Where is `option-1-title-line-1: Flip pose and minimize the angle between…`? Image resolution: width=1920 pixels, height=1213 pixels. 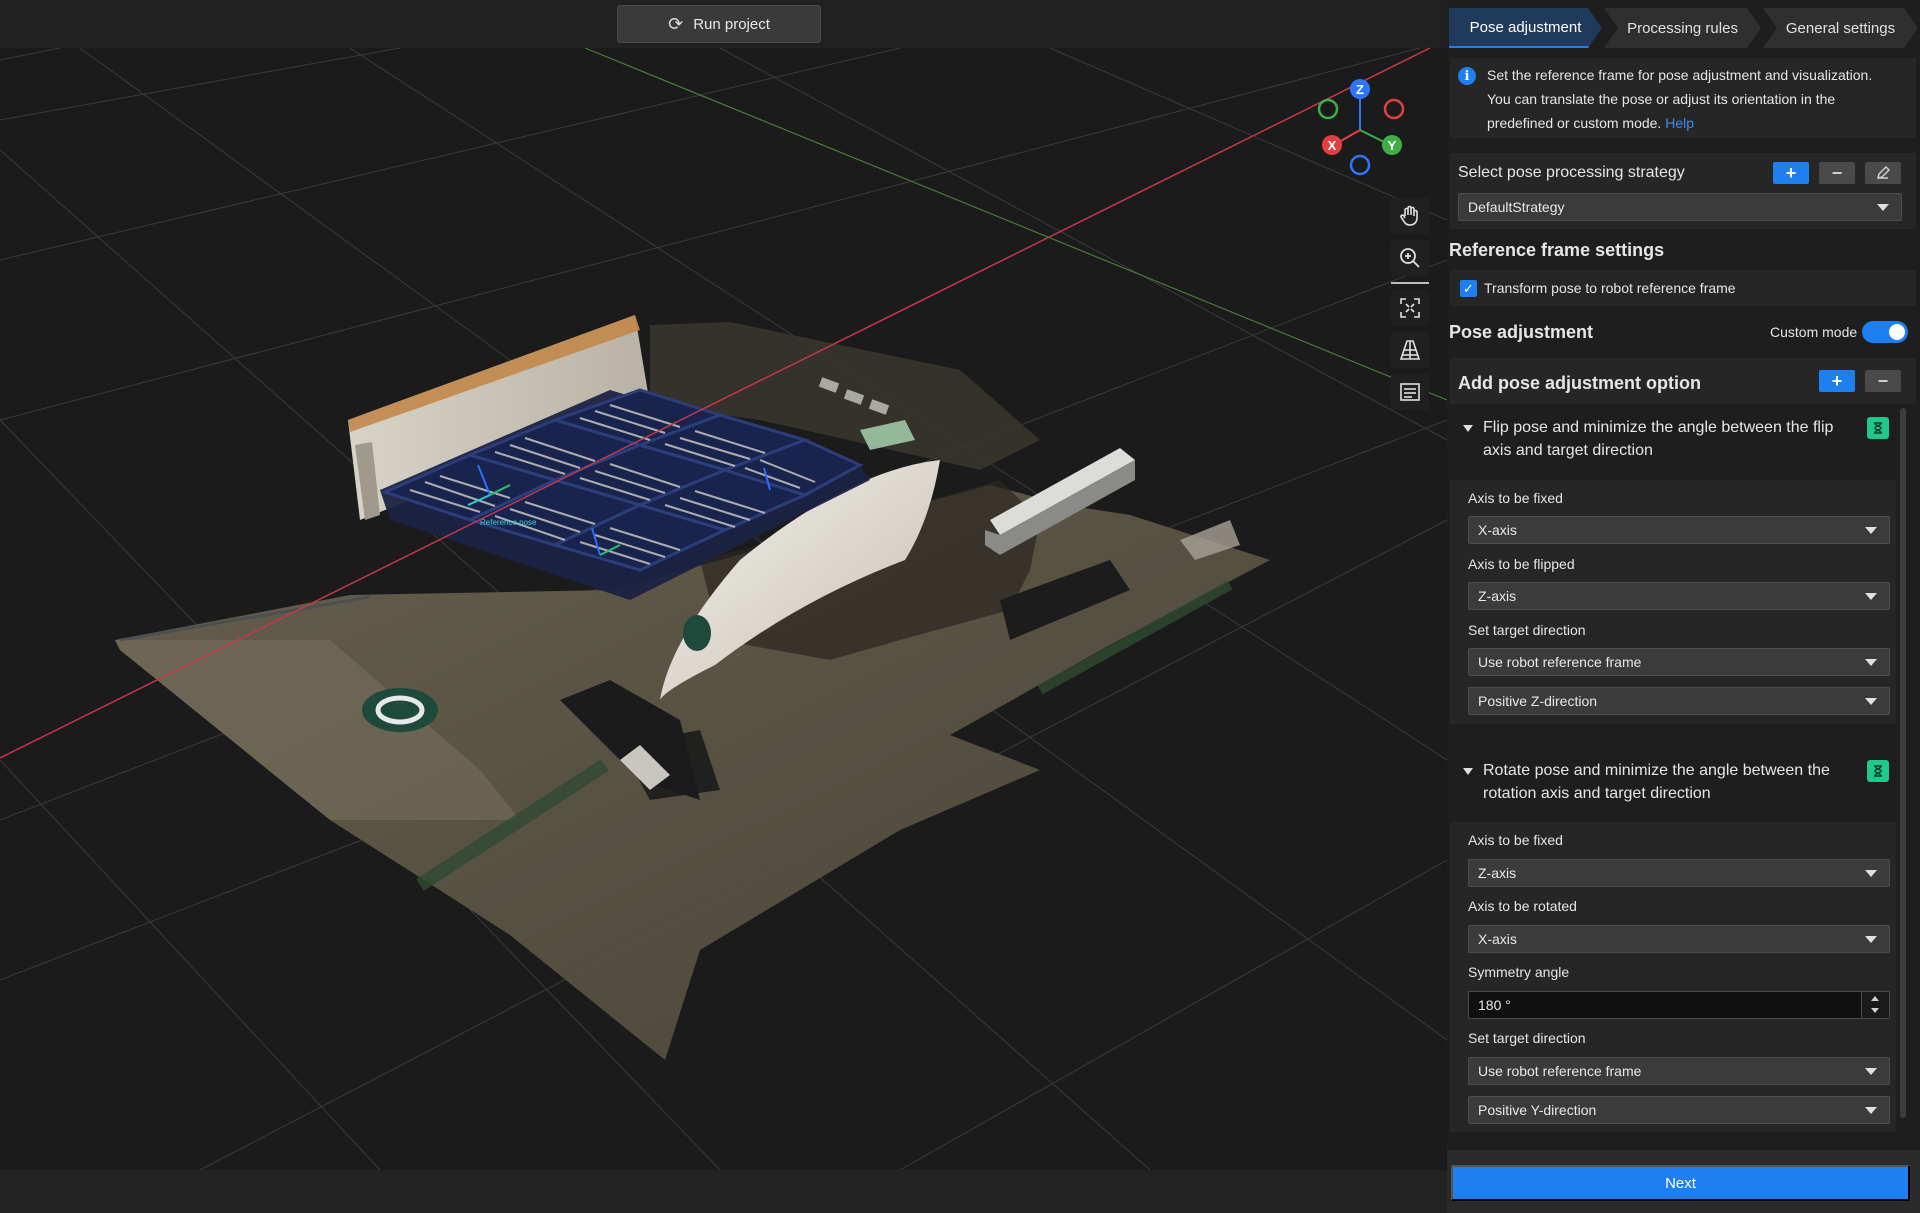
option-1-title-line-1: Flip pose and minimize the angle between… is located at coordinates (1658, 427).